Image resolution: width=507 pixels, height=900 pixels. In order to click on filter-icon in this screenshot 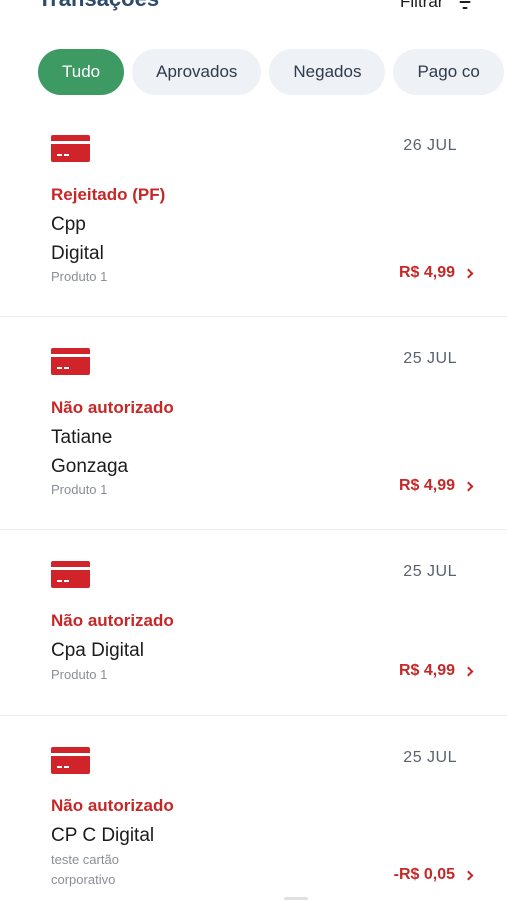, I will do `click(465, 4)`.